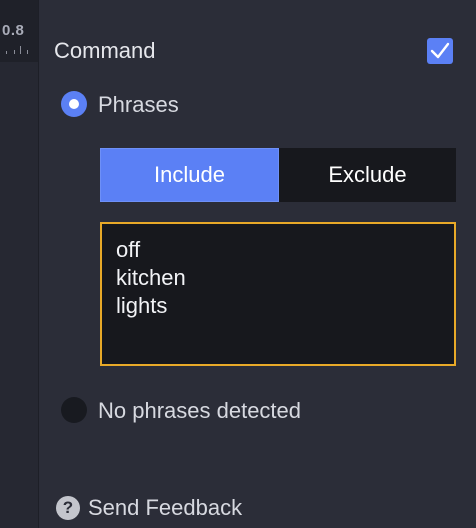 The width and height of the screenshot is (476, 528). I want to click on radio-dot, so click(74, 104).